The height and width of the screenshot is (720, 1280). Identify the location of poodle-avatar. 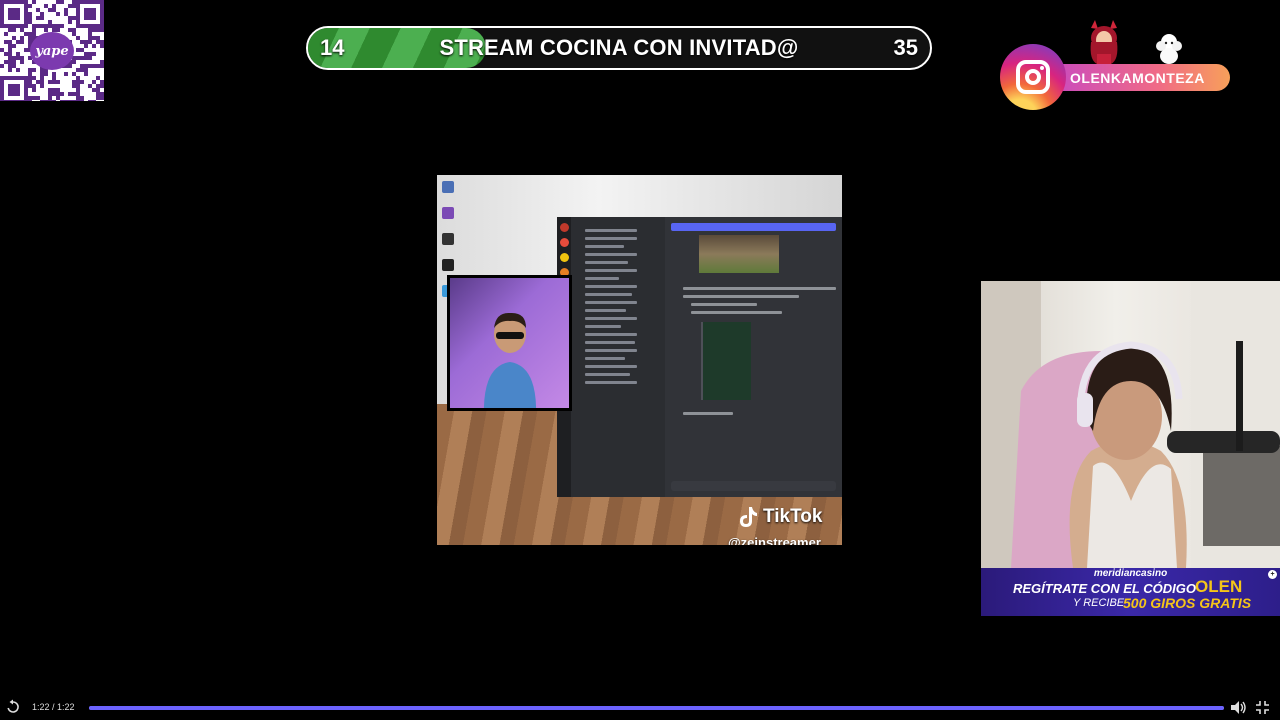
(1169, 49).